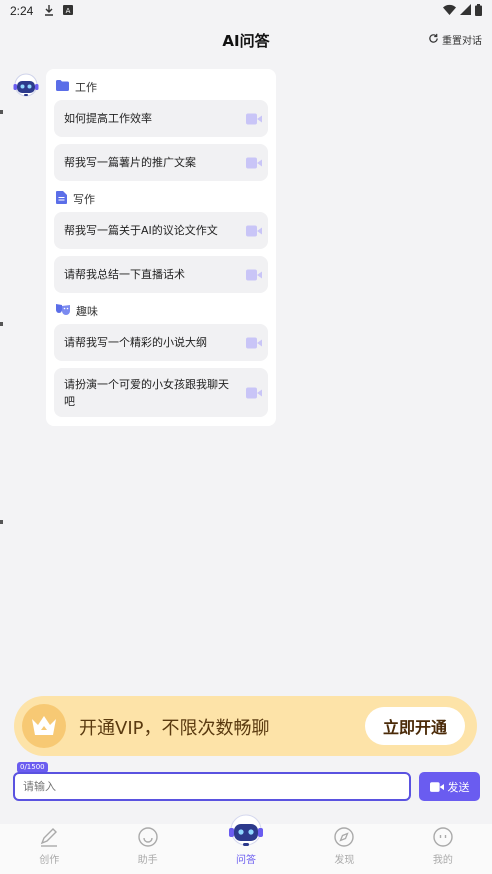  What do you see at coordinates (174, 728) in the screenshot?
I see `vip-promo-text: 开通VIP，不限次数畅聊` at bounding box center [174, 728].